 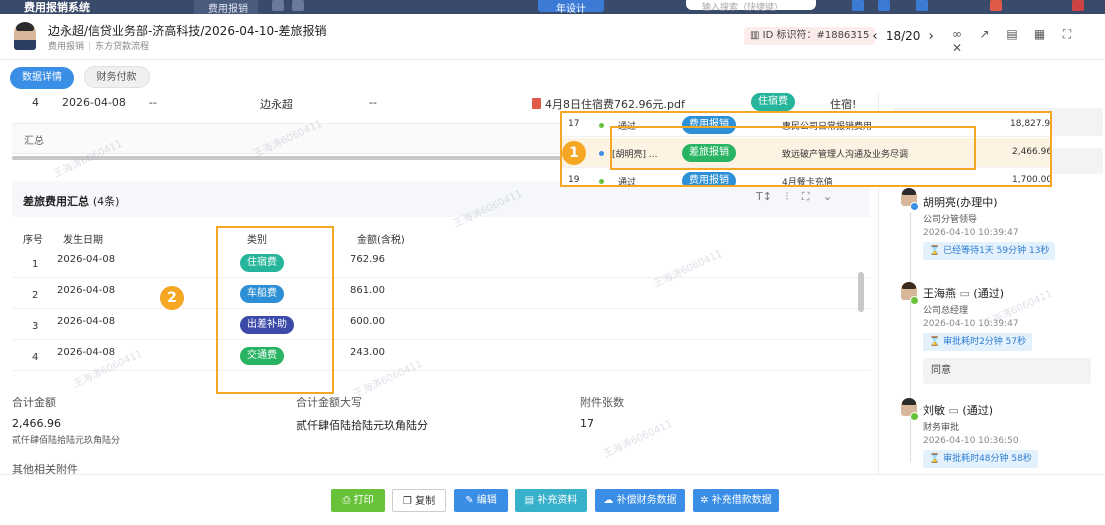 I want to click on share-icon: ↗, so click(x=985, y=34).